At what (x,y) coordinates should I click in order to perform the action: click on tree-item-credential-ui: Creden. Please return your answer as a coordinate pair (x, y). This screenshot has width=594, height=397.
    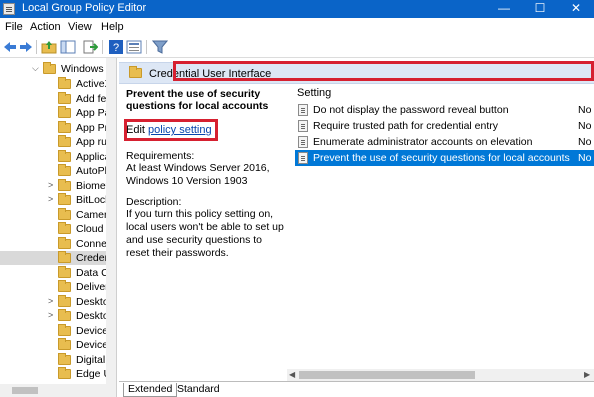
    Looking at the image, I should click on (58, 258).